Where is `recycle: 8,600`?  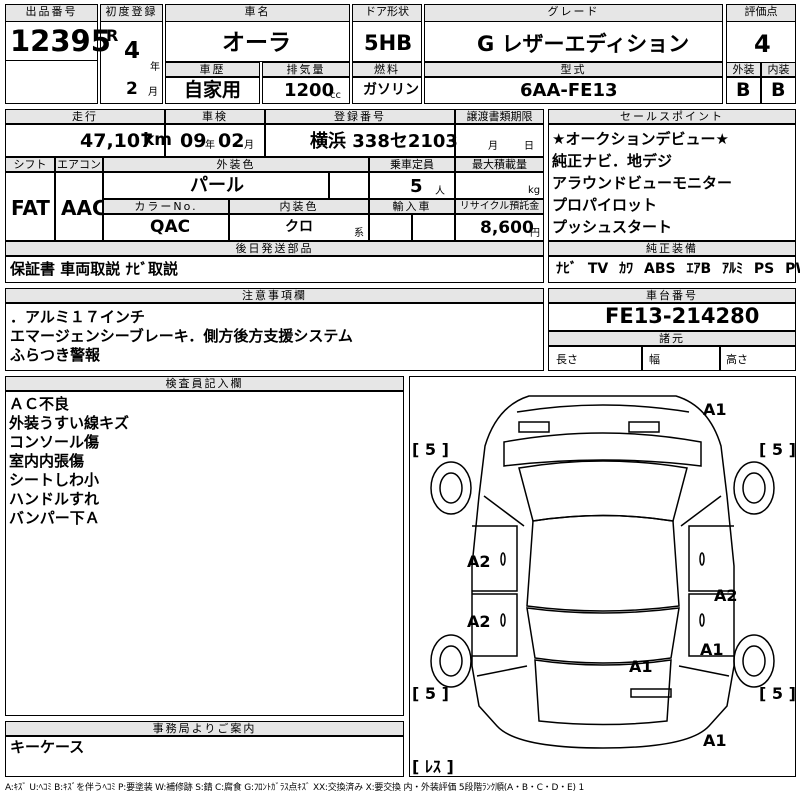
recycle: 8,600 is located at coordinates (507, 228).